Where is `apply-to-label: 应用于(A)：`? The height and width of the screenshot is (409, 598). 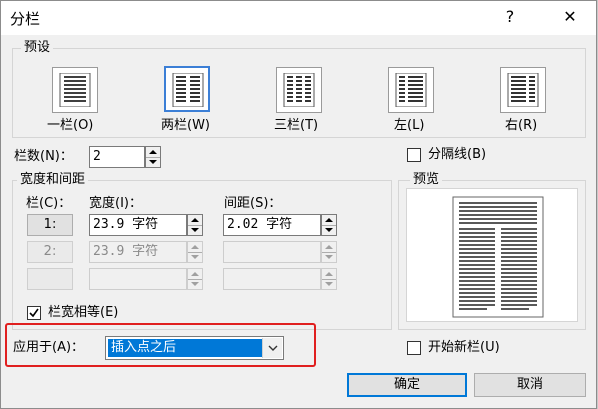
apply-to-label: 应用于(A)： is located at coordinates (49, 347).